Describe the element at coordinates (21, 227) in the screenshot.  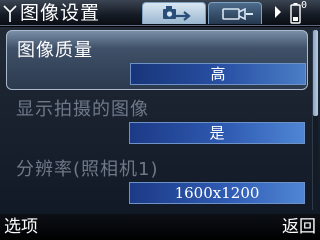
I see `options-softkey: 选项` at that location.